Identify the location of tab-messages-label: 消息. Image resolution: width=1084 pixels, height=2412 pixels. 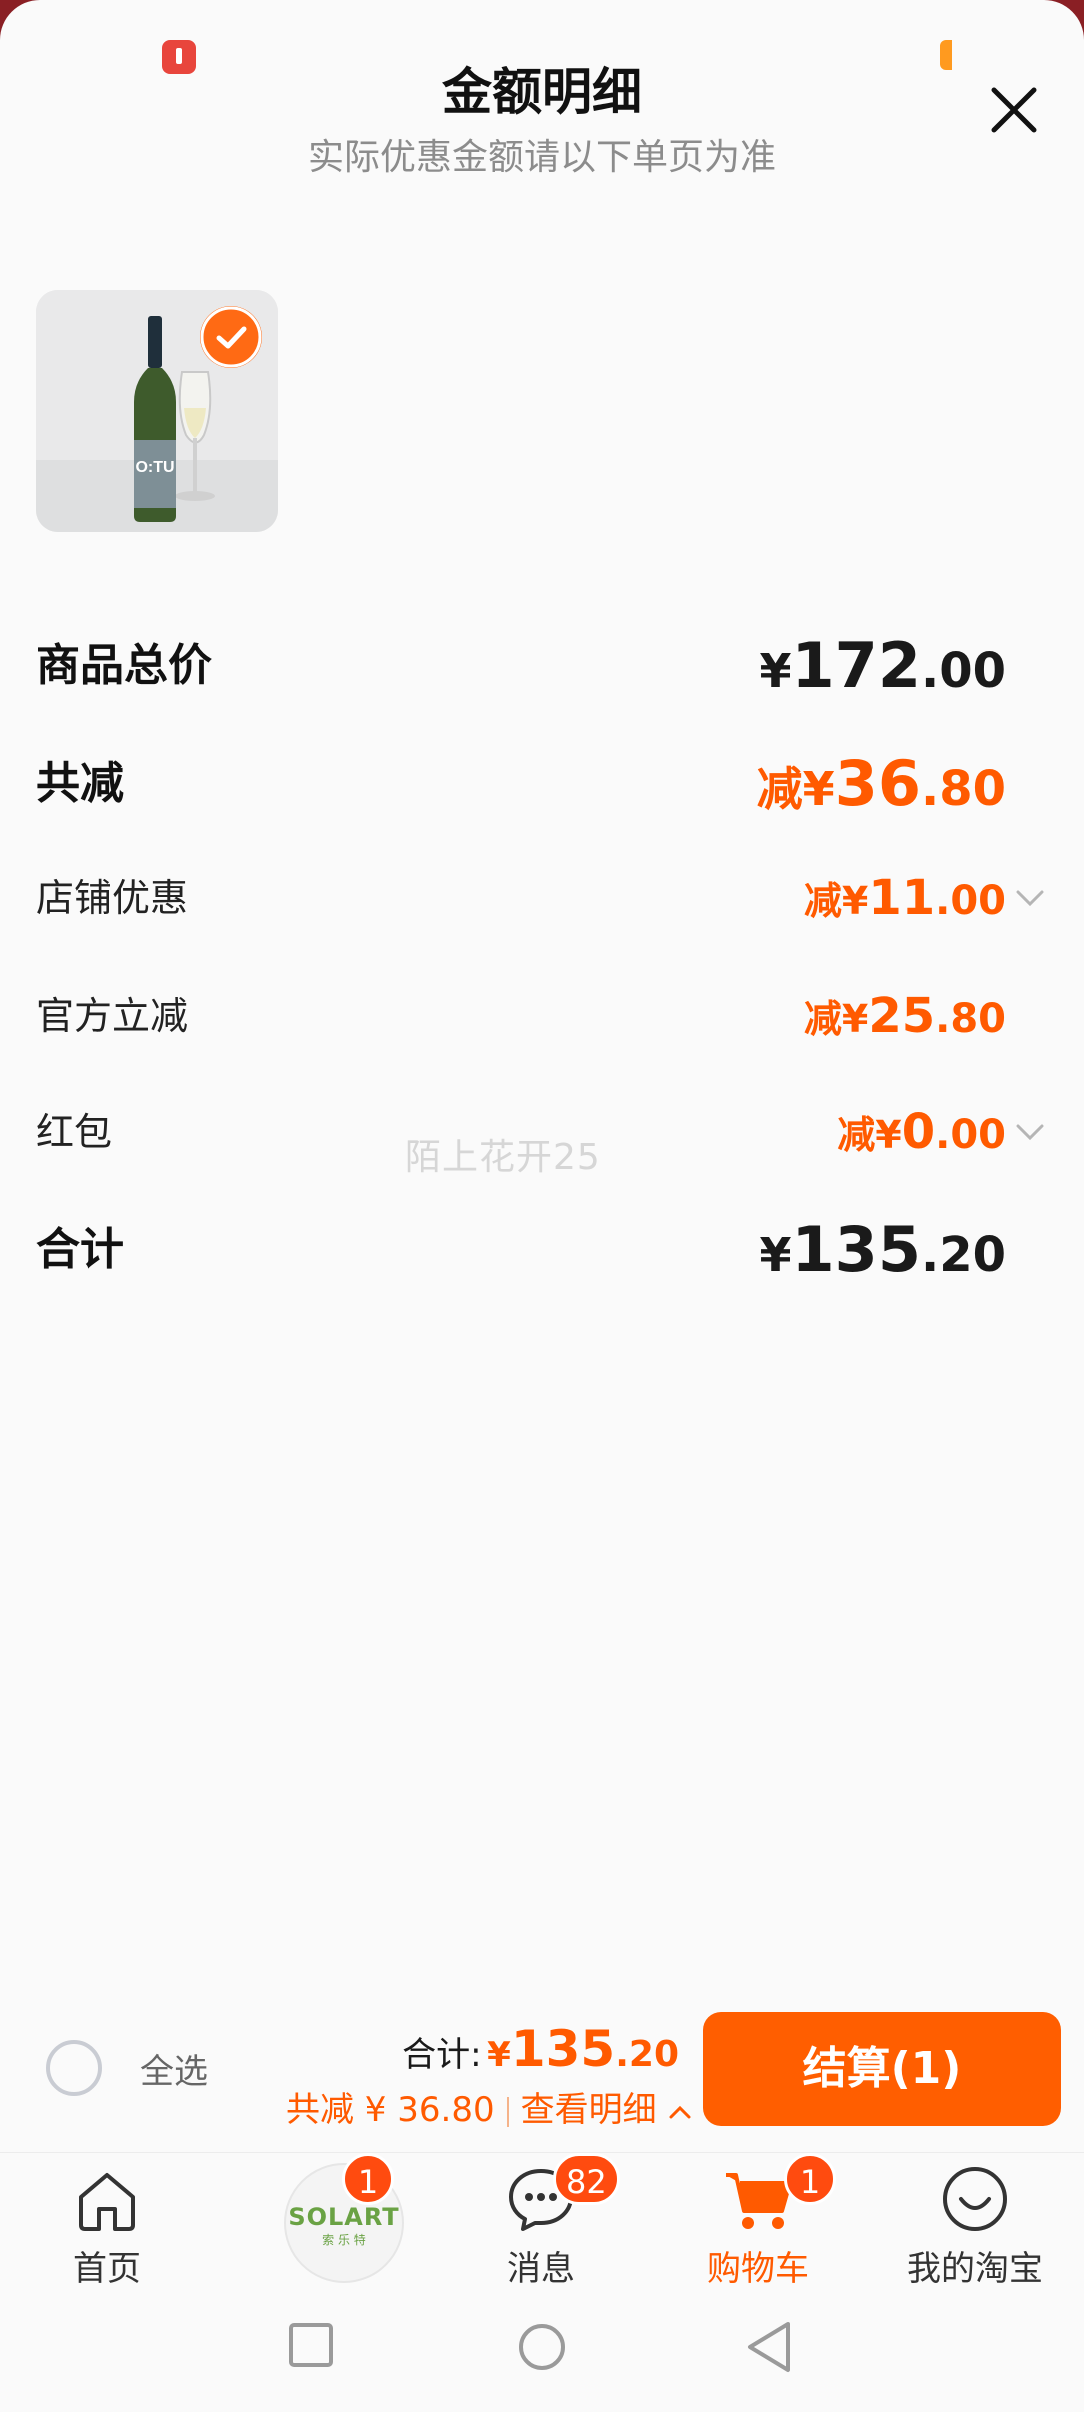
(541, 2269).